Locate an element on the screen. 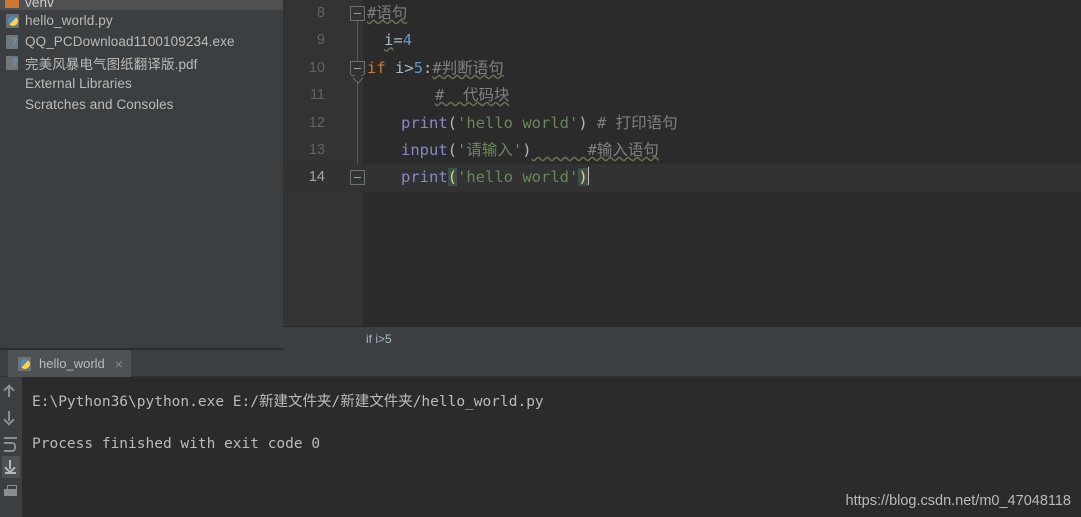 The height and width of the screenshot is (517, 1081). token-str: '请输入' is located at coordinates (490, 149).